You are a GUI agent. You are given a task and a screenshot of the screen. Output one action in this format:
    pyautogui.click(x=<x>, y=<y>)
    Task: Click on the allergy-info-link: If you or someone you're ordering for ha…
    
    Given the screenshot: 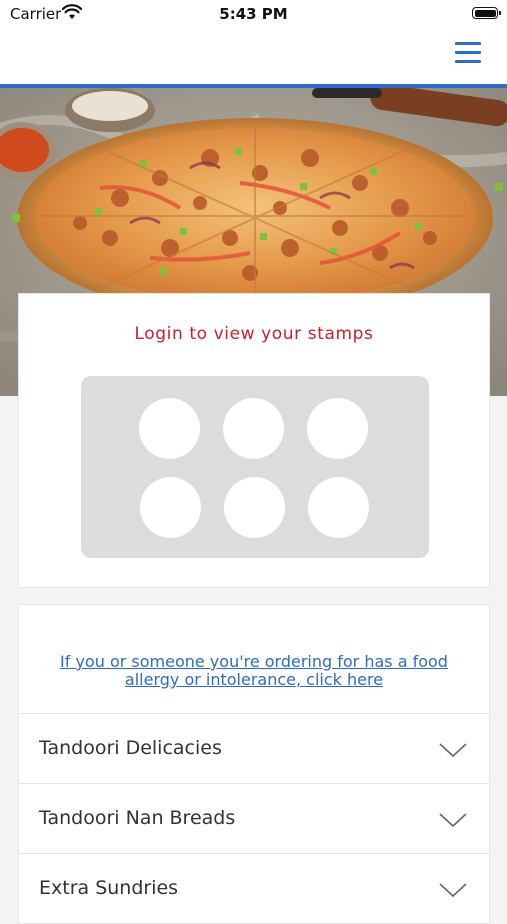 What is the action you would take?
    pyautogui.click(x=254, y=671)
    